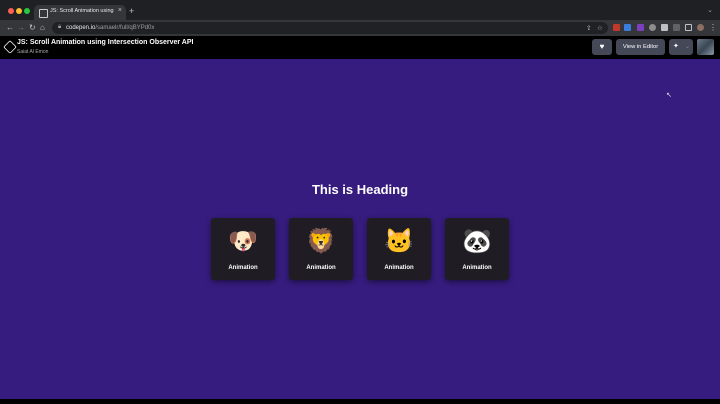  Describe the element at coordinates (710, 10) in the screenshot. I see `tab-search-icon: ⌄` at that location.